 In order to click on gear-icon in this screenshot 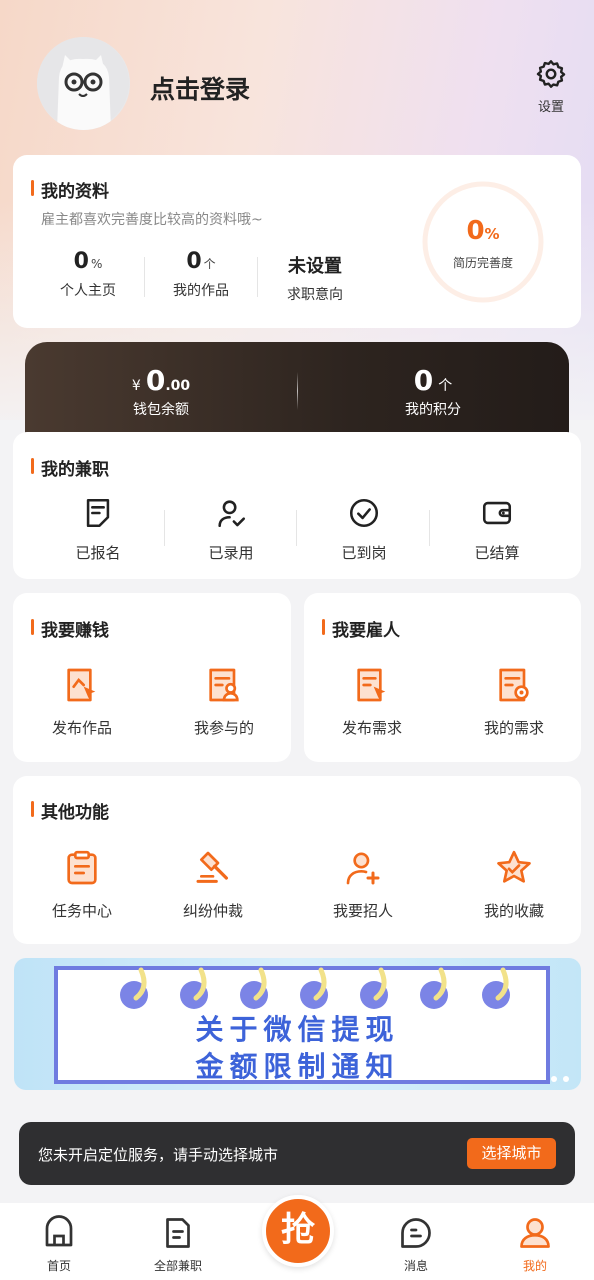, I will do `click(551, 74)`.